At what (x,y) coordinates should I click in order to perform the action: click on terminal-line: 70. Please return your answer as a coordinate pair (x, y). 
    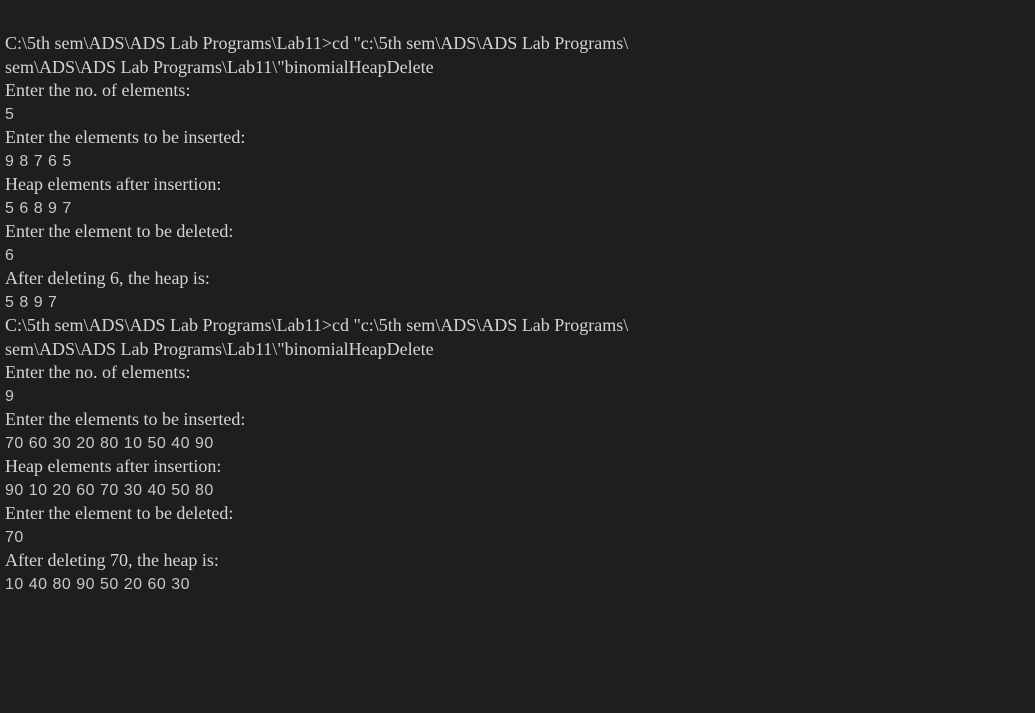
    Looking at the image, I should click on (14, 537).